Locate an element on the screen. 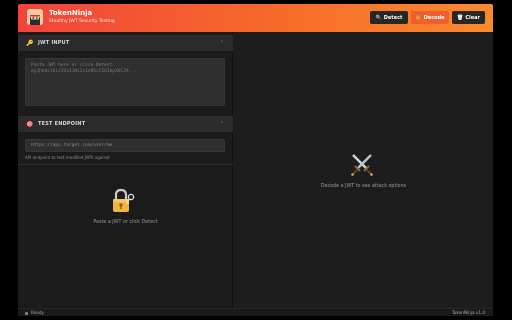  jwt-input-section-title: JWT INPUT is located at coordinates (54, 43).